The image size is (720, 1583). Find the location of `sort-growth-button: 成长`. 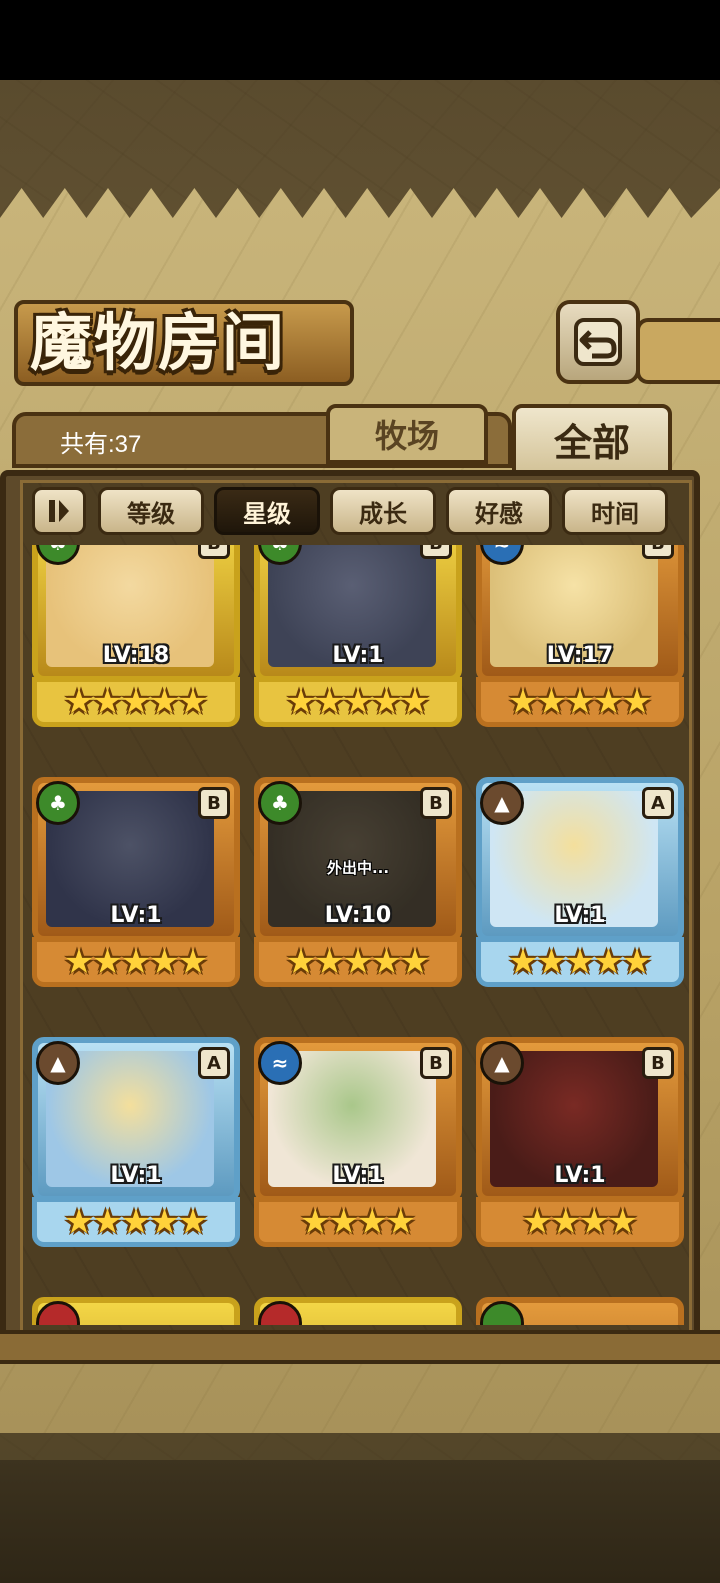

sort-growth-button: 成长 is located at coordinates (383, 511).